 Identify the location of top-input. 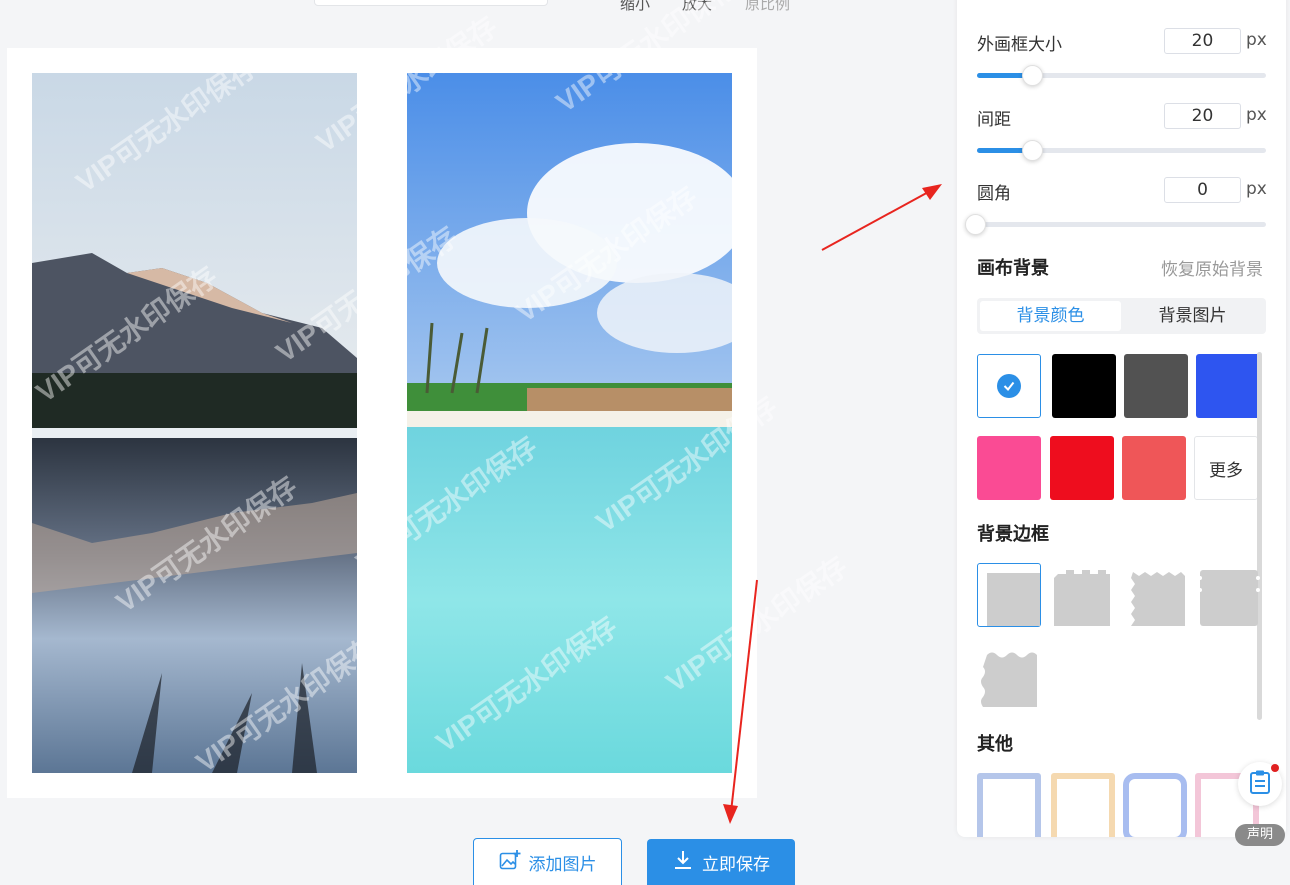
(431, 3).